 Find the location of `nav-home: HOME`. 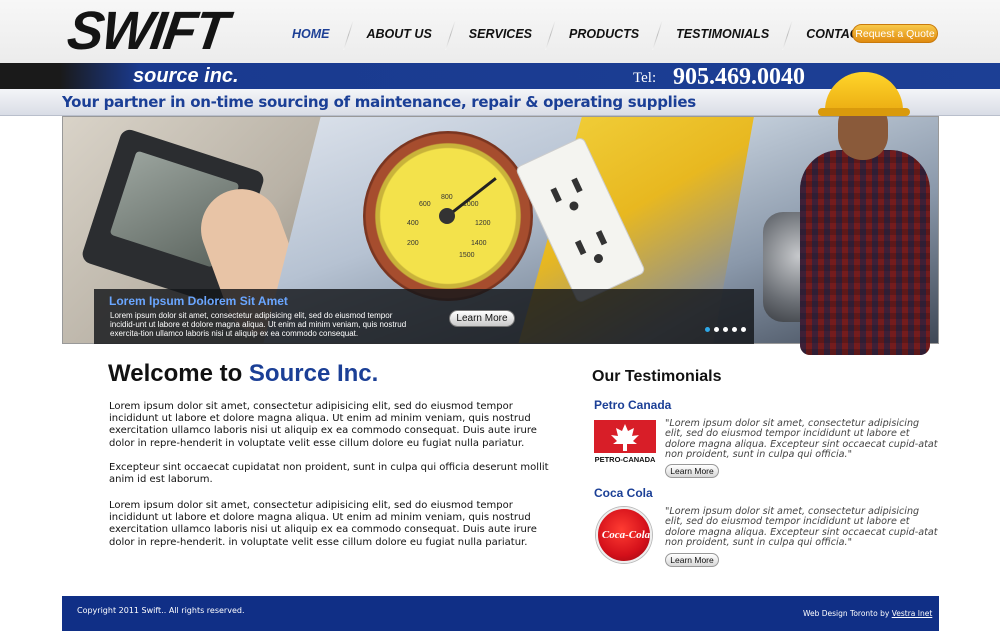

nav-home: HOME is located at coordinates (311, 35).